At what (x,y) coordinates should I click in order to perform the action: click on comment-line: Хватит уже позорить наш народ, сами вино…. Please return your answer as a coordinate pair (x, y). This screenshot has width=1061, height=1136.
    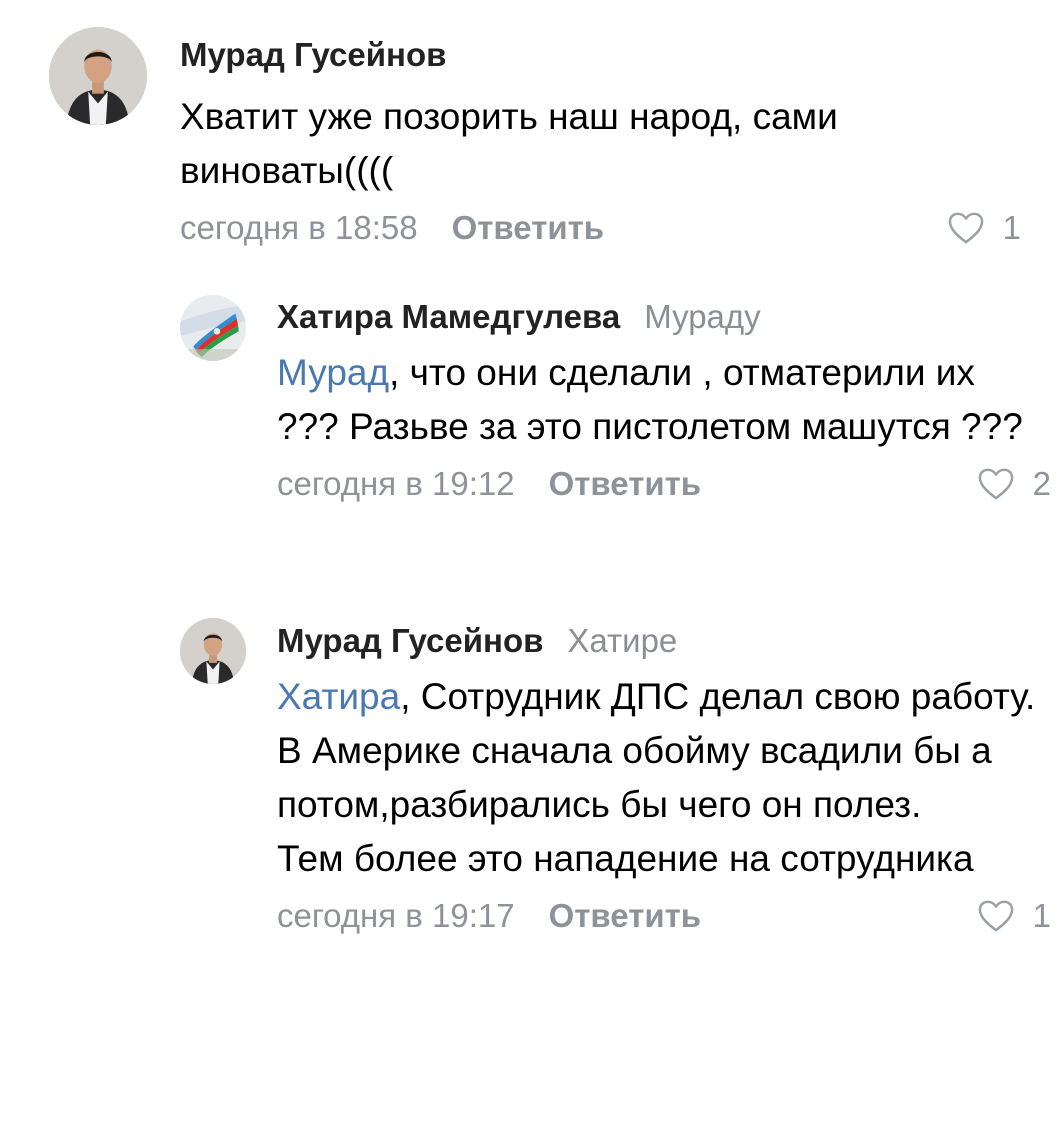
    Looking at the image, I should click on (509, 143).